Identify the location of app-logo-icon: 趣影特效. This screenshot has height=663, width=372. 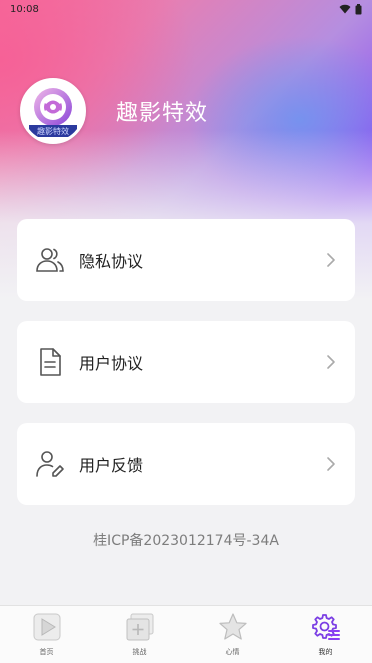
(53, 111).